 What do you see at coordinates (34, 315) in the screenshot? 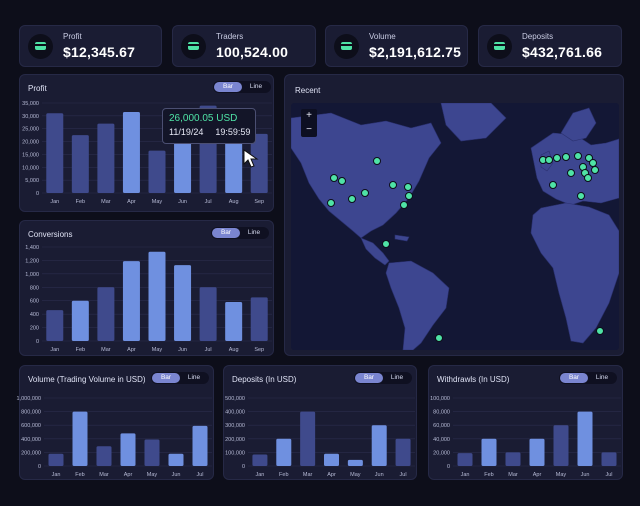
I see `y-tick-label: 400` at bounding box center [34, 315].